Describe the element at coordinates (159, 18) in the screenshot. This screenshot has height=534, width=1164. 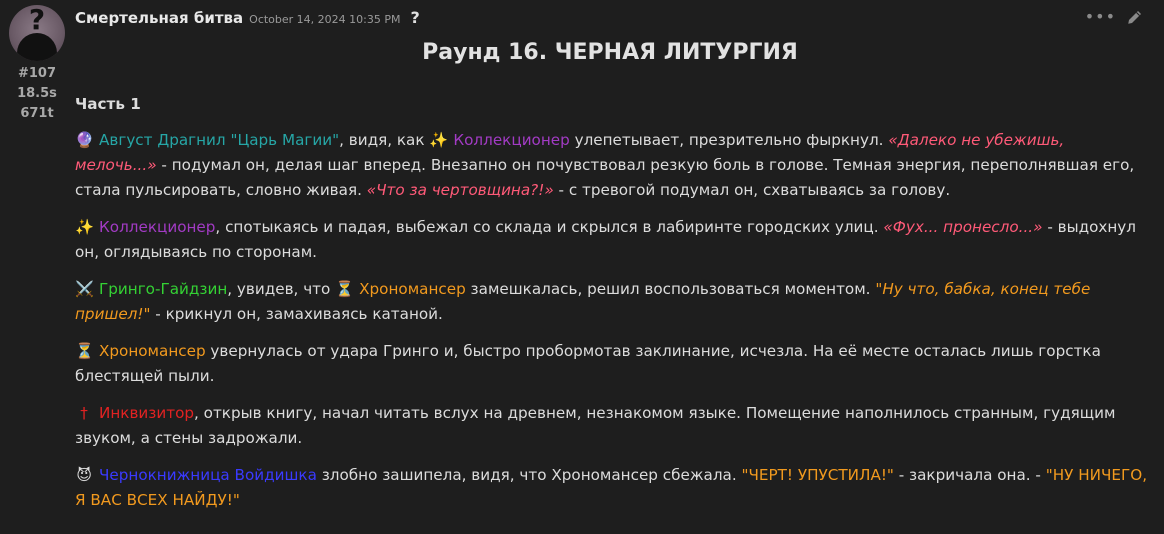
I see `username: Смертельная битва` at that location.